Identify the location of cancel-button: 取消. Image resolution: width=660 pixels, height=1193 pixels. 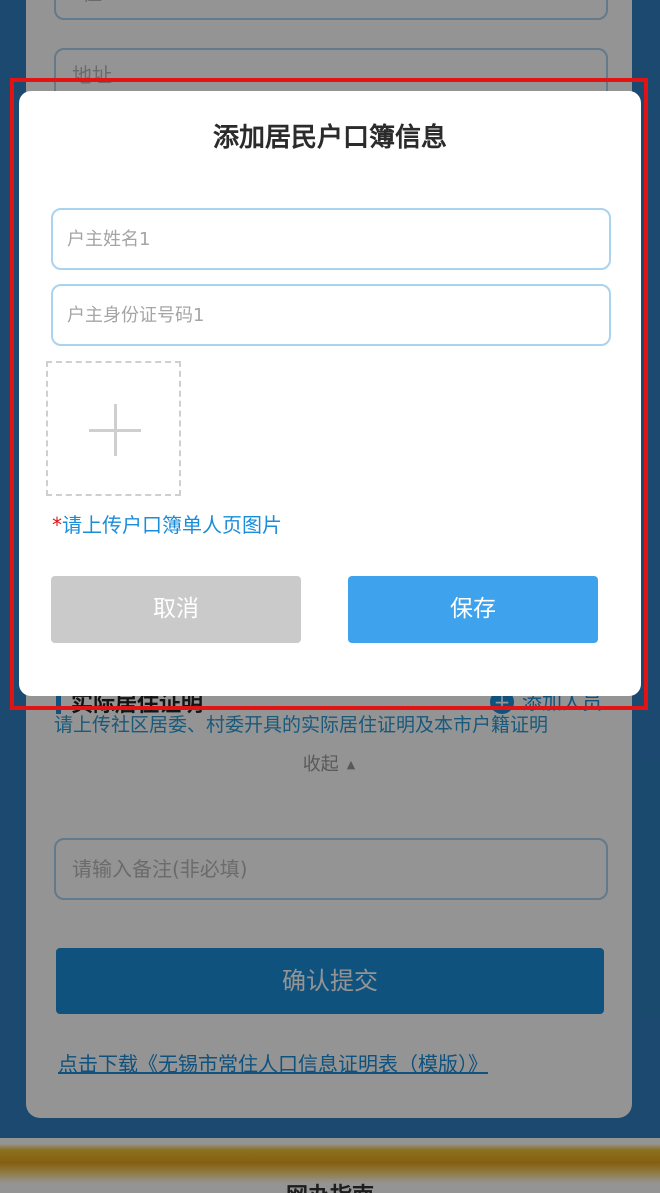
(176, 609).